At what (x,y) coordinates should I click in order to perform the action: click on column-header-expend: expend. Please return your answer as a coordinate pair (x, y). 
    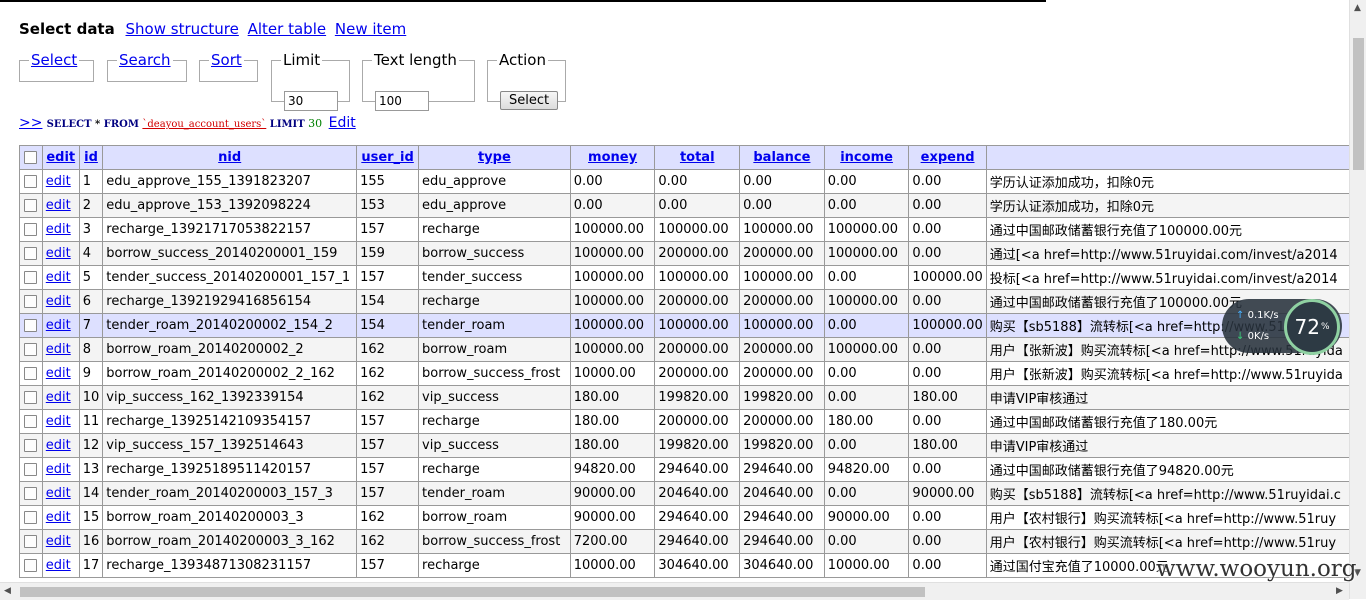
    Looking at the image, I should click on (947, 157).